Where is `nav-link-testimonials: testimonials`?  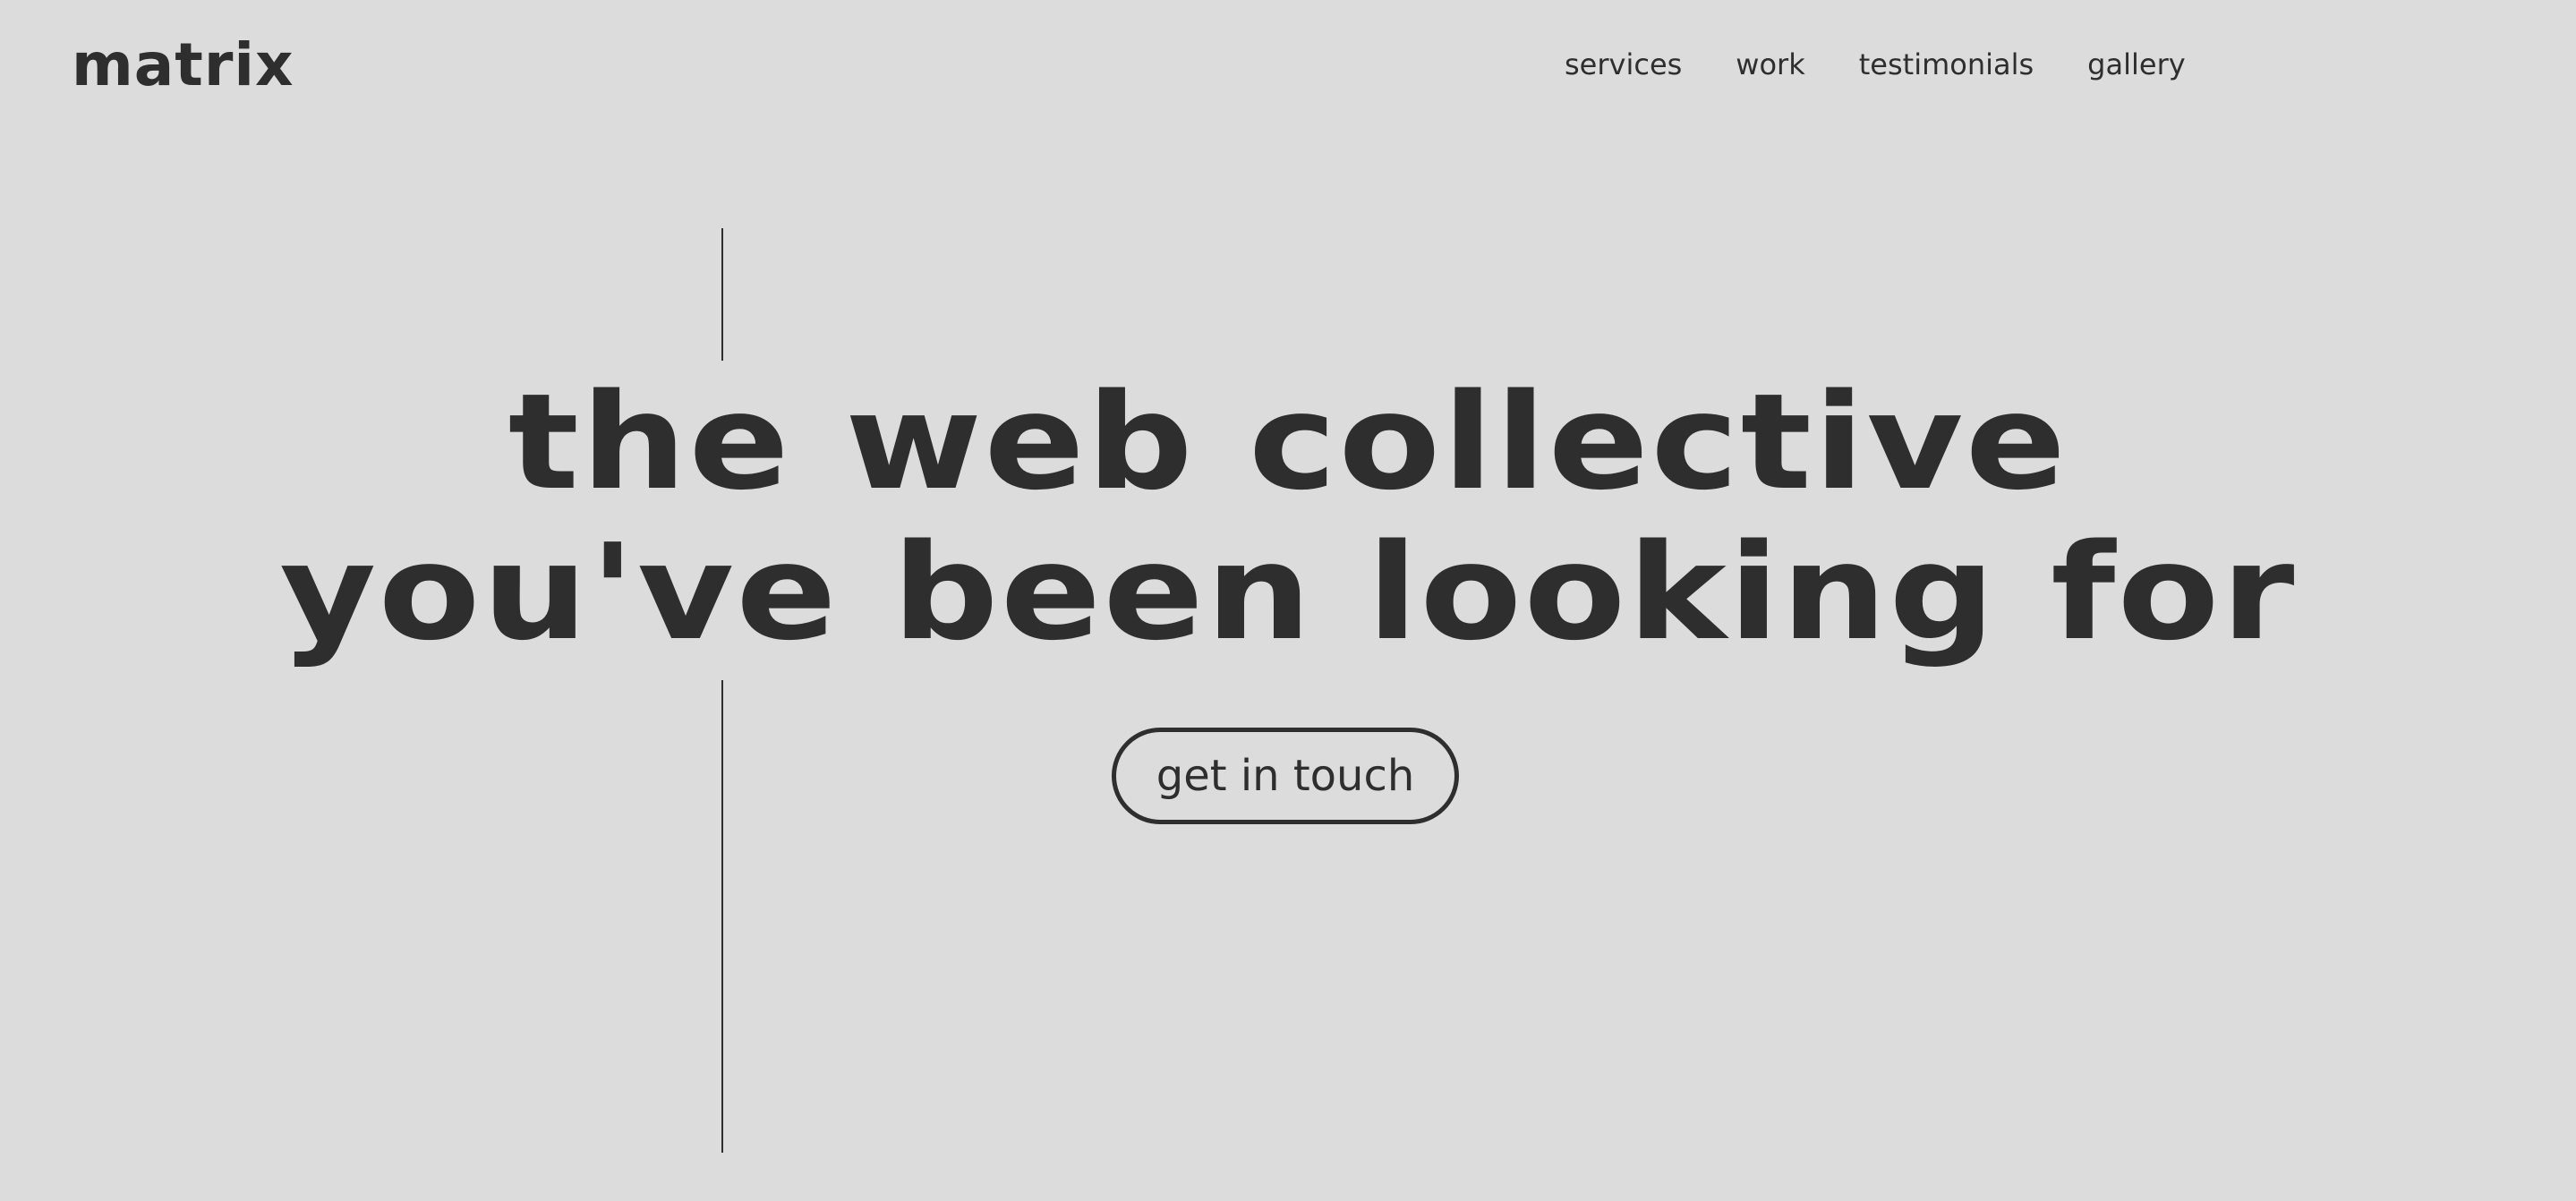
nav-link-testimonials: testimonials is located at coordinates (1946, 65).